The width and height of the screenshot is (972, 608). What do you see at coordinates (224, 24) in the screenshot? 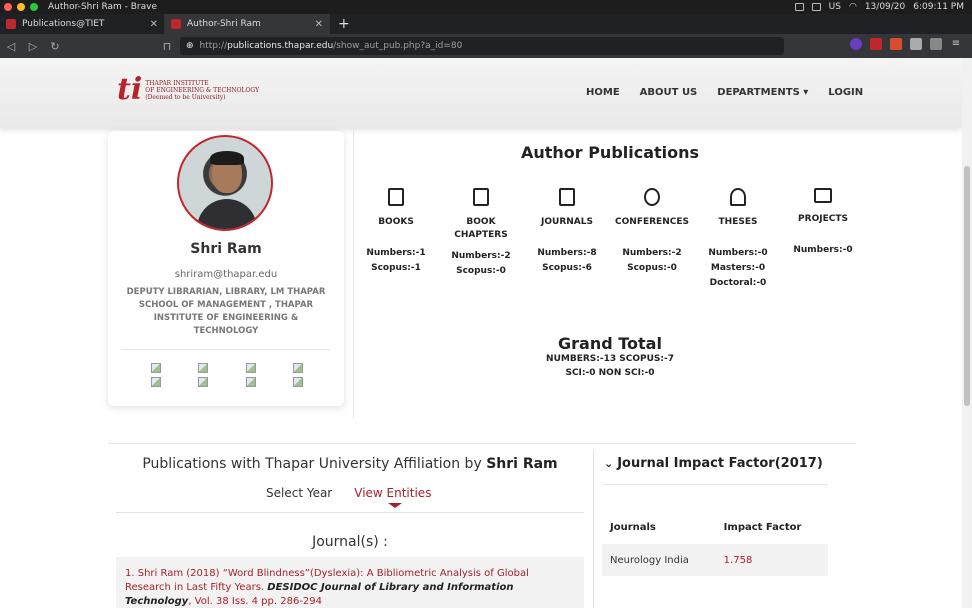
I see `tab-label: Author-Shri Ram` at bounding box center [224, 24].